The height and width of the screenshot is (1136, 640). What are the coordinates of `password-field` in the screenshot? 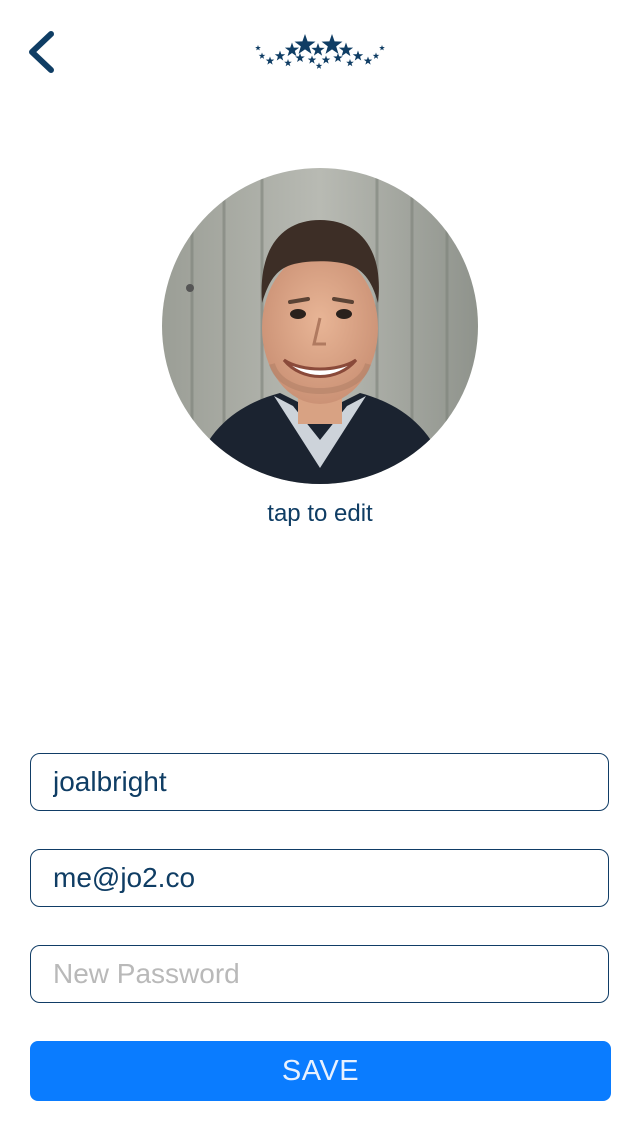 It's located at (319, 974).